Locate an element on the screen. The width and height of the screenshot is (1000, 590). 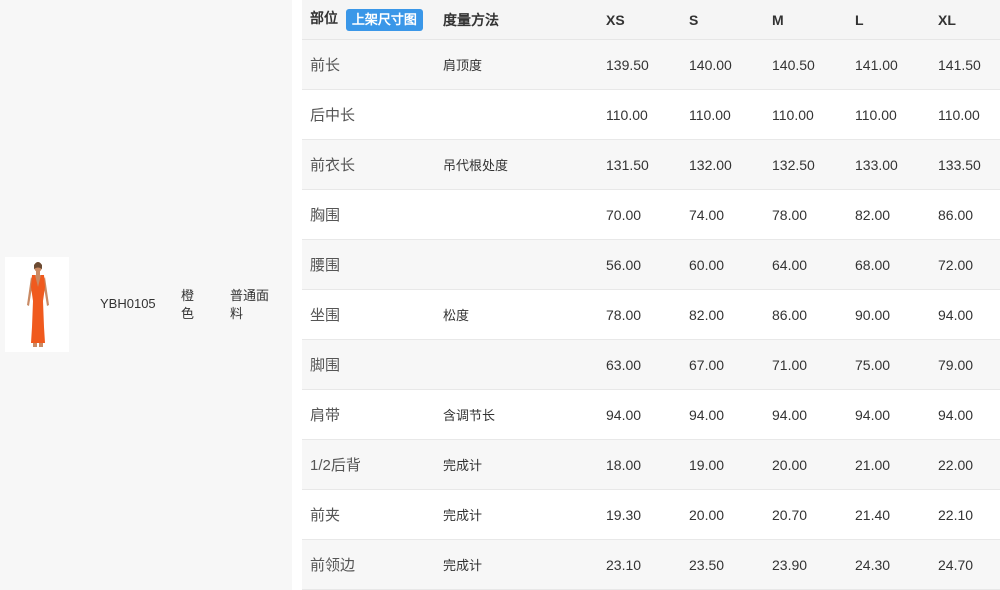
measurement-method: 吊代根处度 is located at coordinates (516, 164).